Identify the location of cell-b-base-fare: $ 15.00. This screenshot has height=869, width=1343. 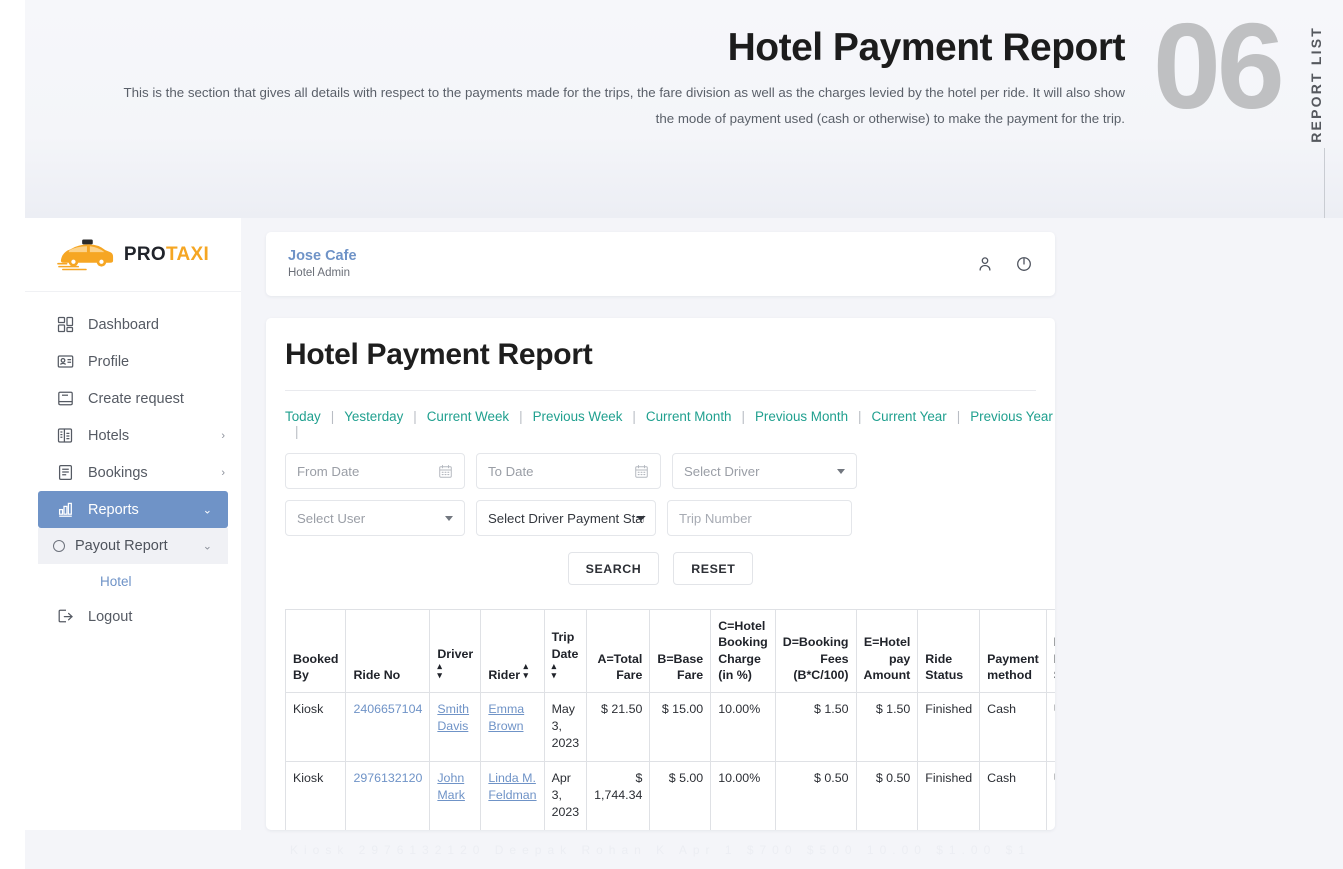
(680, 726).